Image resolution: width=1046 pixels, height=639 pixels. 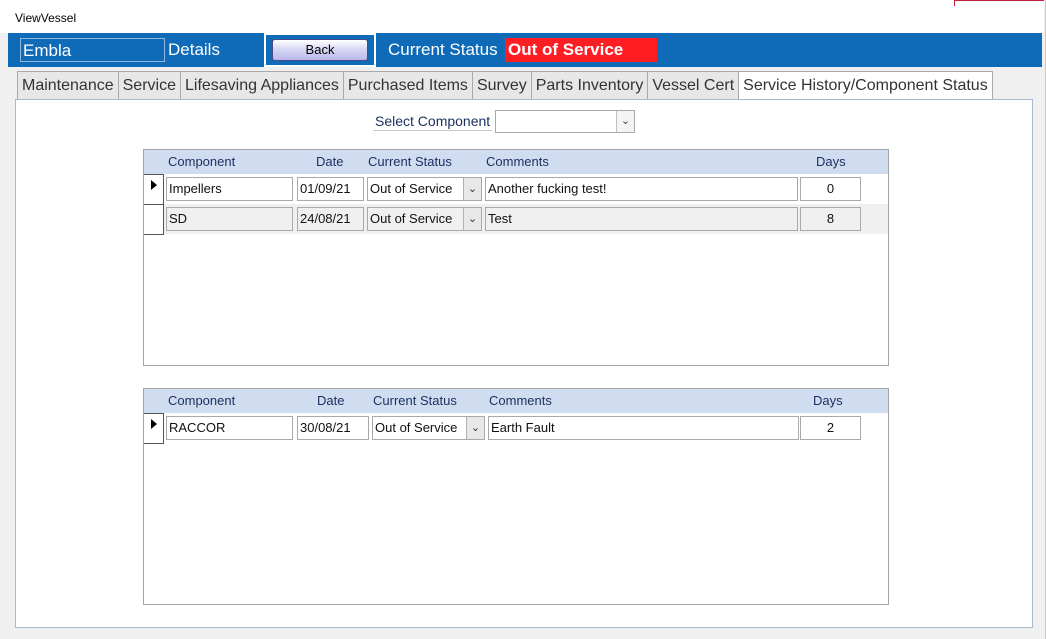 What do you see at coordinates (92, 50) in the screenshot?
I see `vessel-name-field: Embla` at bounding box center [92, 50].